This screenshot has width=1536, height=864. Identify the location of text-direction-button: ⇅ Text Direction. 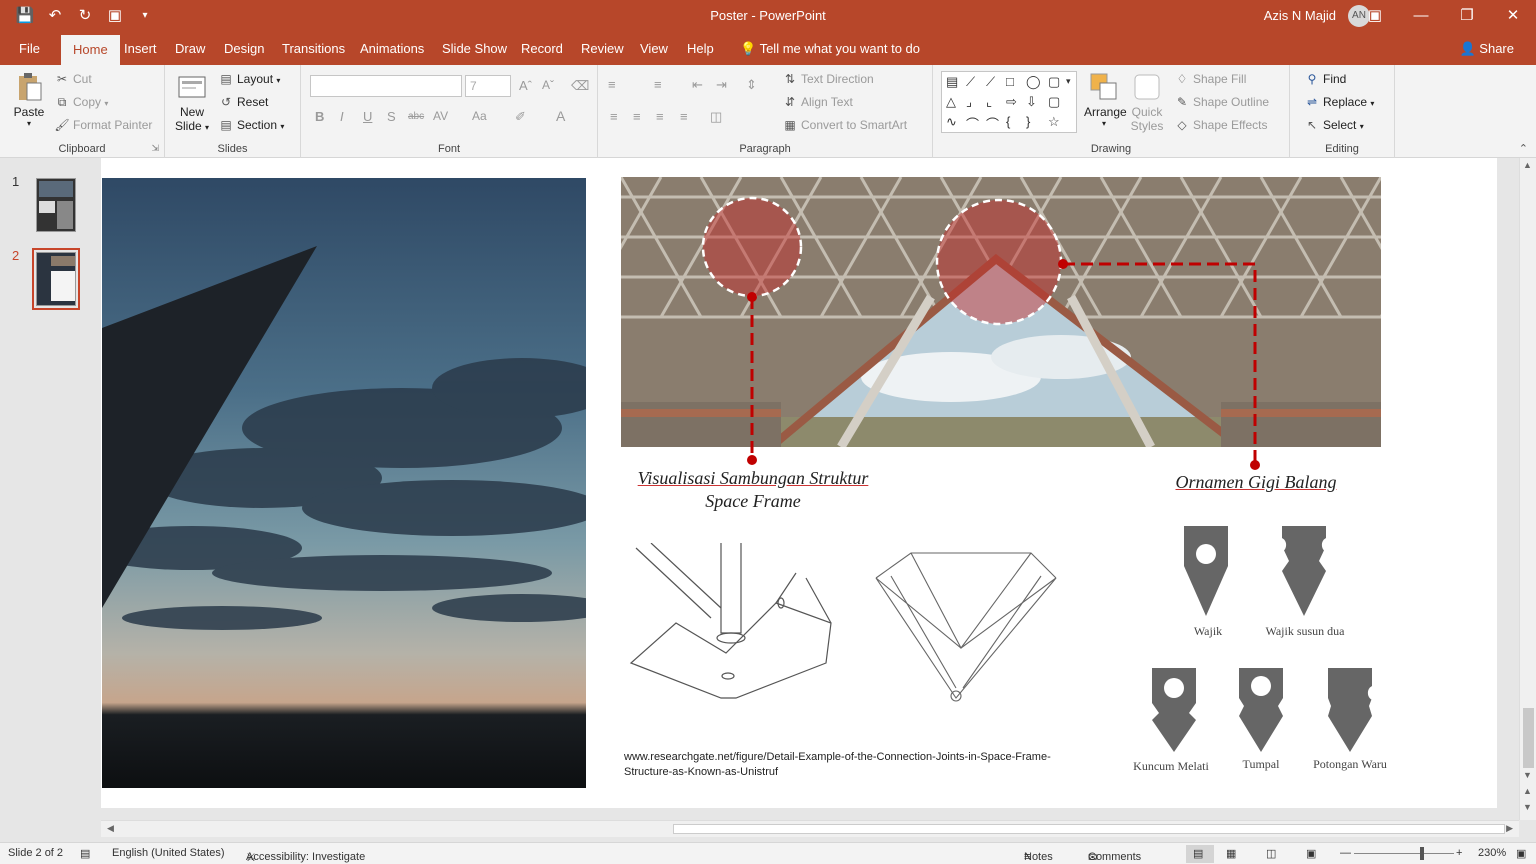
(828, 79).